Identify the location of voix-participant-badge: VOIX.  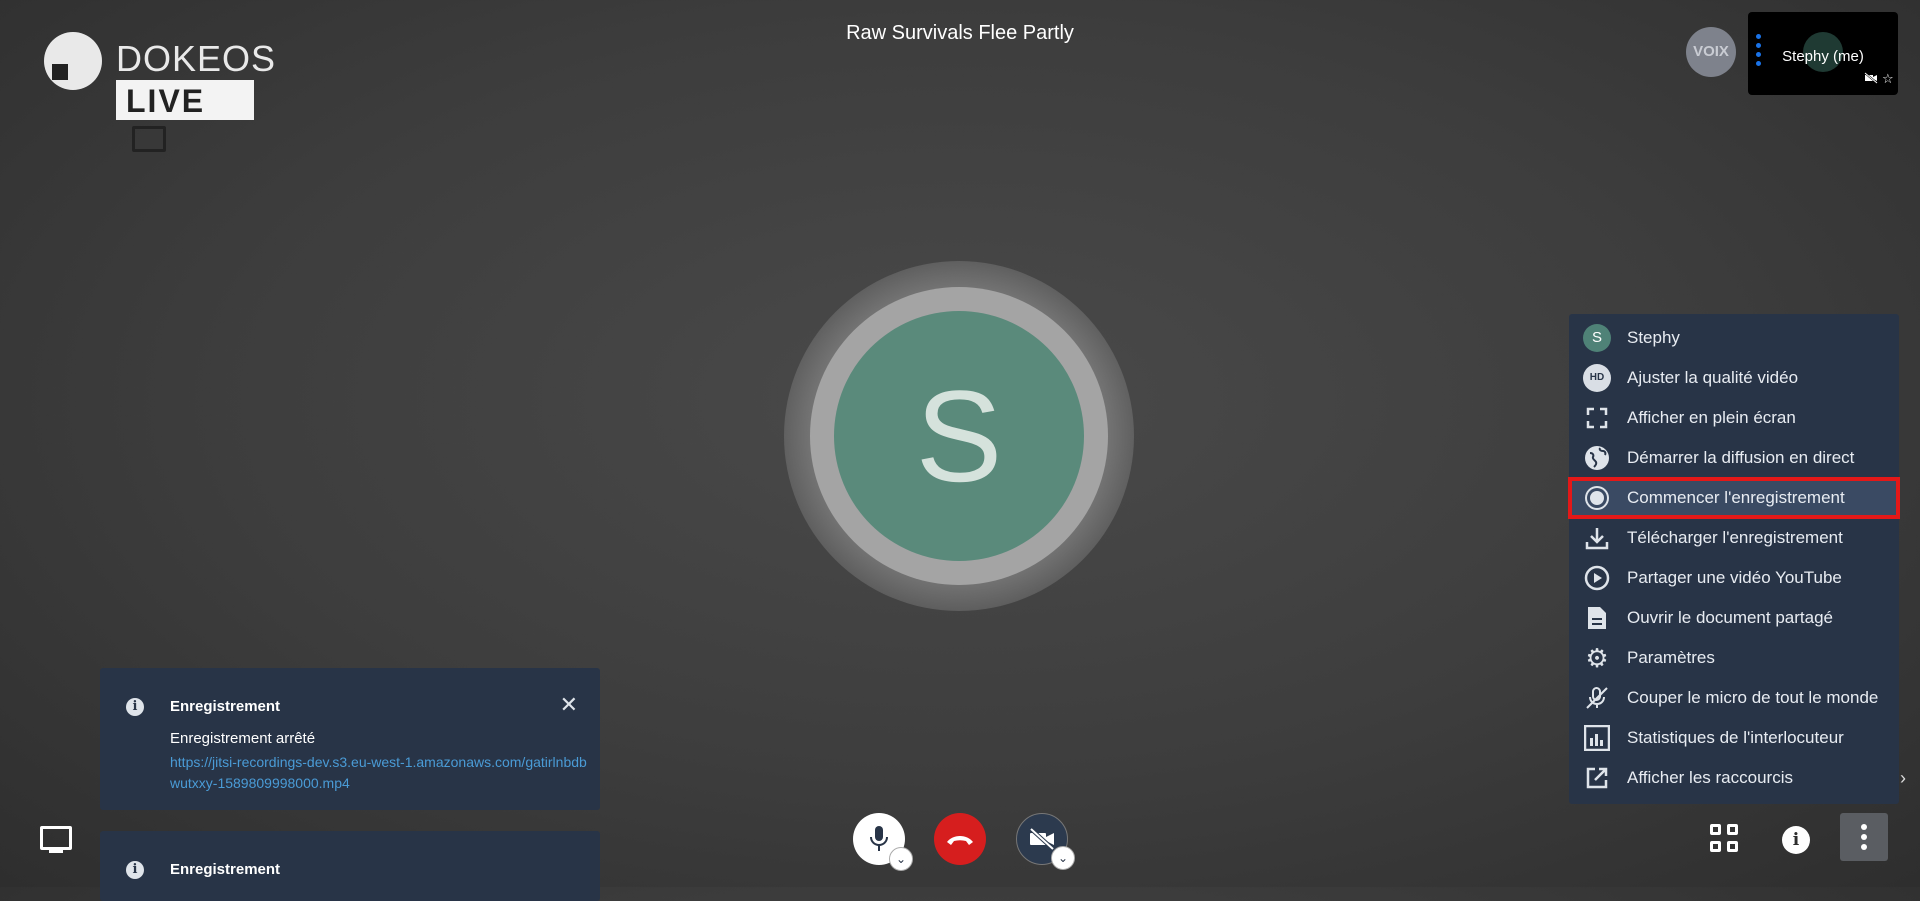
(1711, 52).